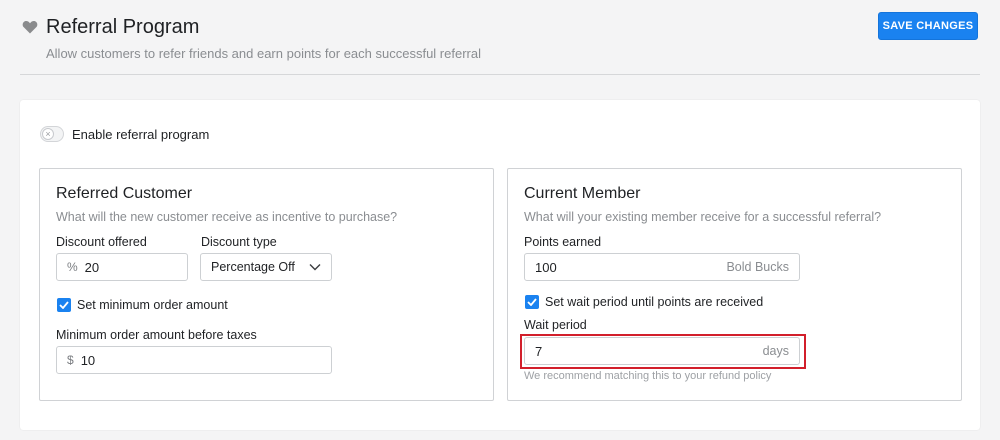  I want to click on enable-referral-toggle: ×, so click(52, 134).